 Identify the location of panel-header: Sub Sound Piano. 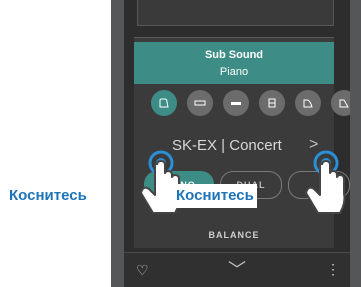
(234, 63).